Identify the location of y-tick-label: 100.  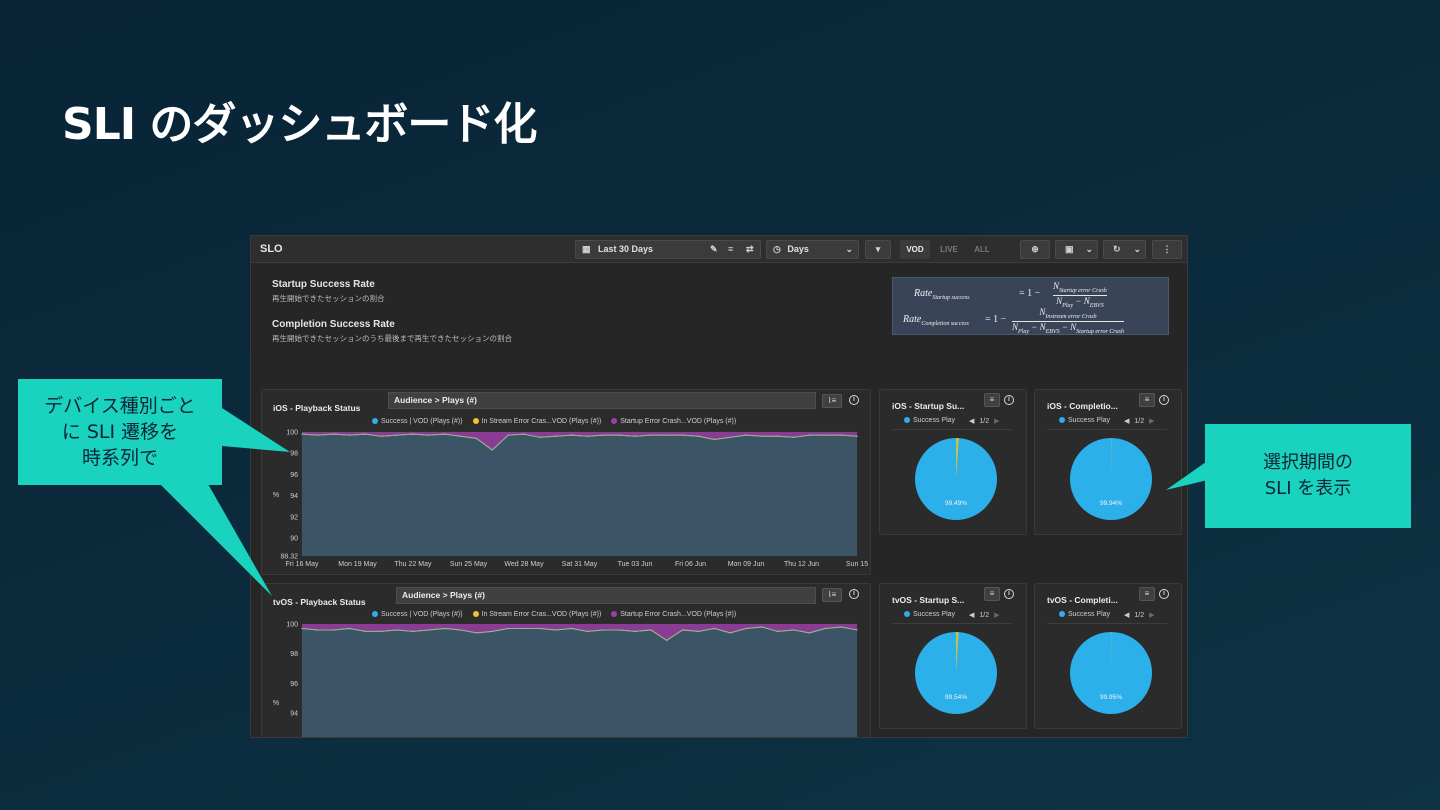
(292, 433).